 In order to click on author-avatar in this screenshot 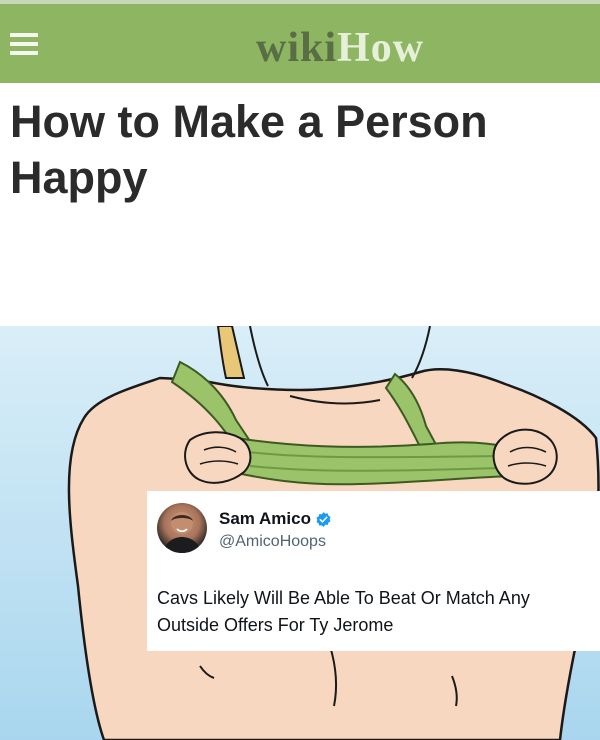, I will do `click(182, 528)`.